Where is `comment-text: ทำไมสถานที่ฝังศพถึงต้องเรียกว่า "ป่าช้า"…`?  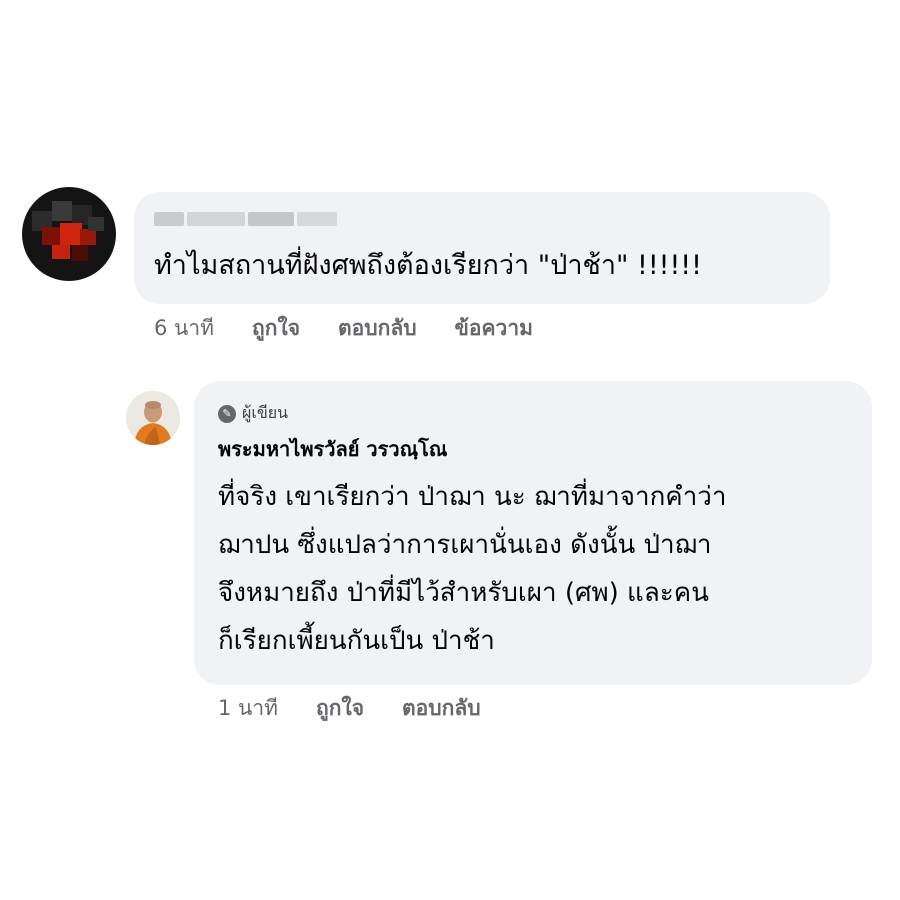
comment-text: ทำไมสถานที่ฝังศพถึงต้องเรียกว่า "ป่าช้า"… is located at coordinates (428, 265).